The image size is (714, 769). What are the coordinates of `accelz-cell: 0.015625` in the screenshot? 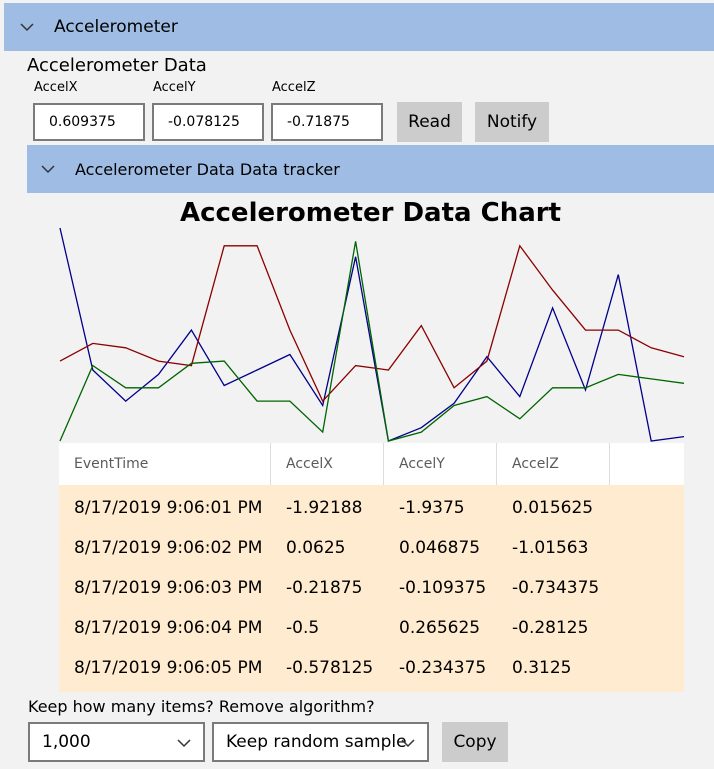 It's located at (553, 508).